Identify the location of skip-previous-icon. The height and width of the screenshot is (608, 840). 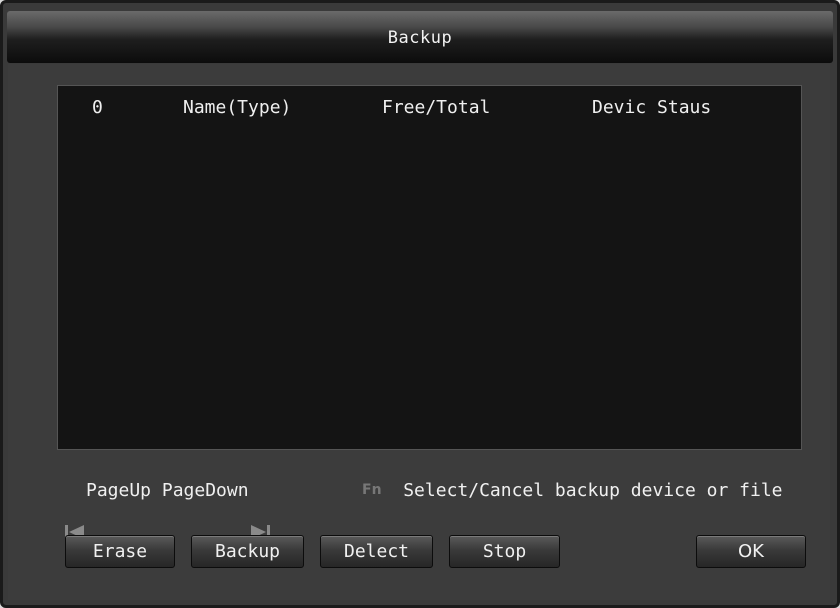
(75, 510).